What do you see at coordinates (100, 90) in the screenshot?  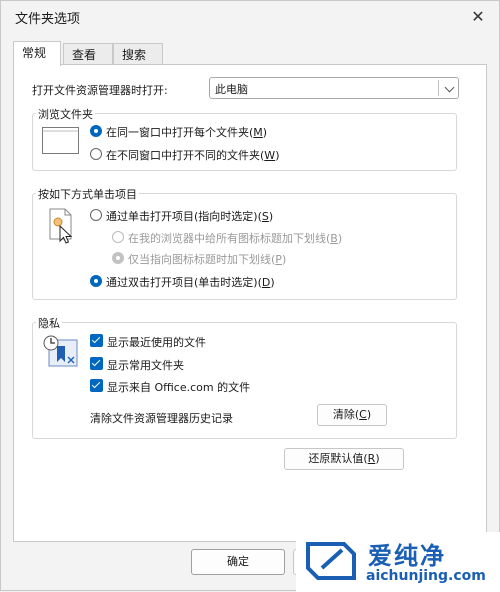 I see `open-to-label: 打开文件资源管理器时打开:` at bounding box center [100, 90].